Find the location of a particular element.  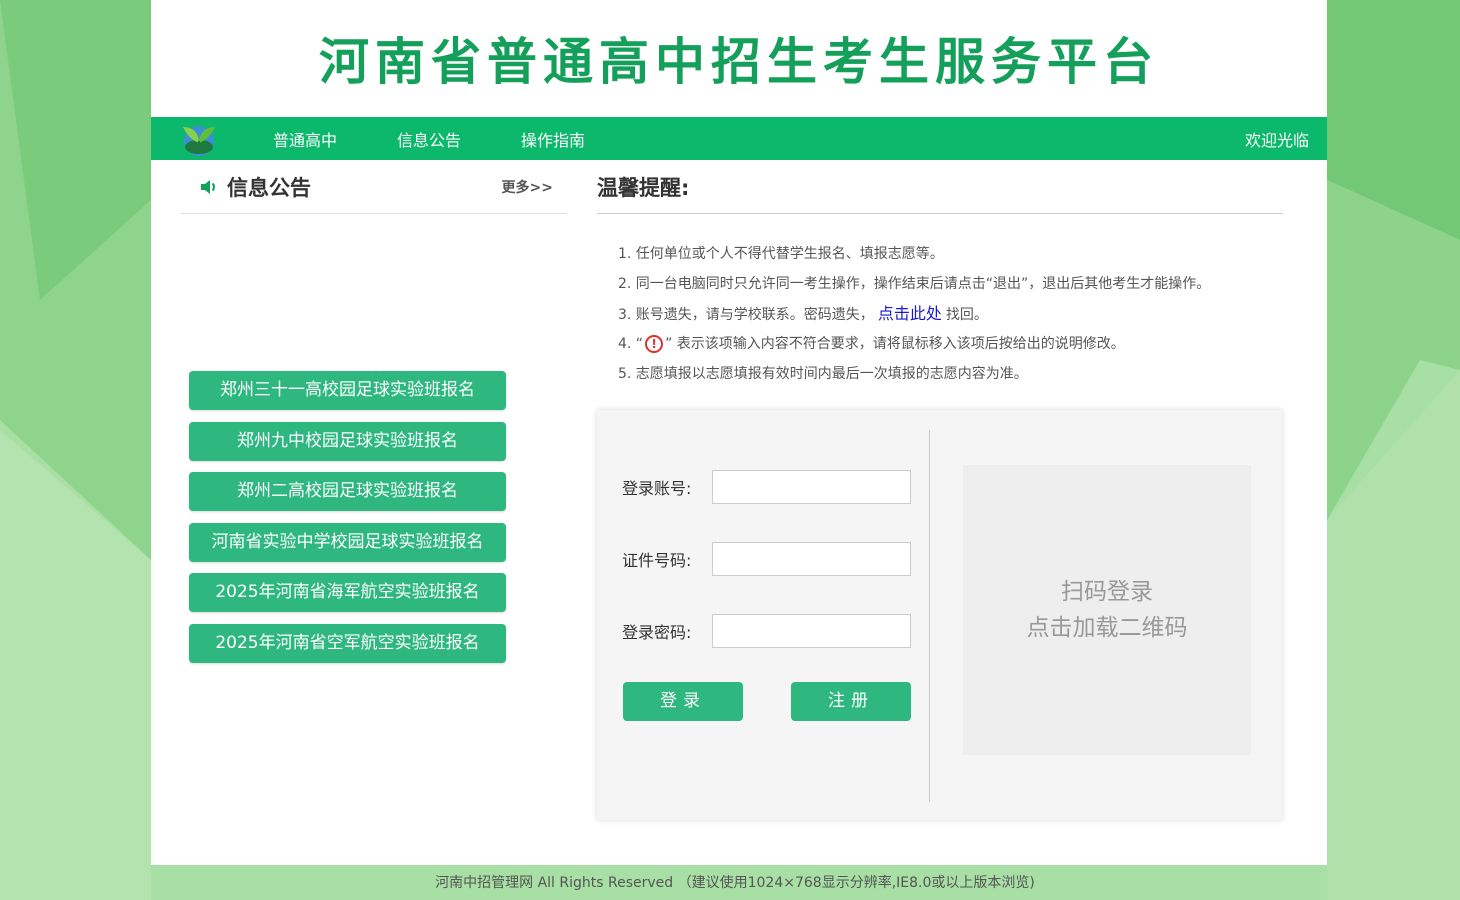

signup-button: 2025年河南省空军航空实验班报名 is located at coordinates (347, 643).